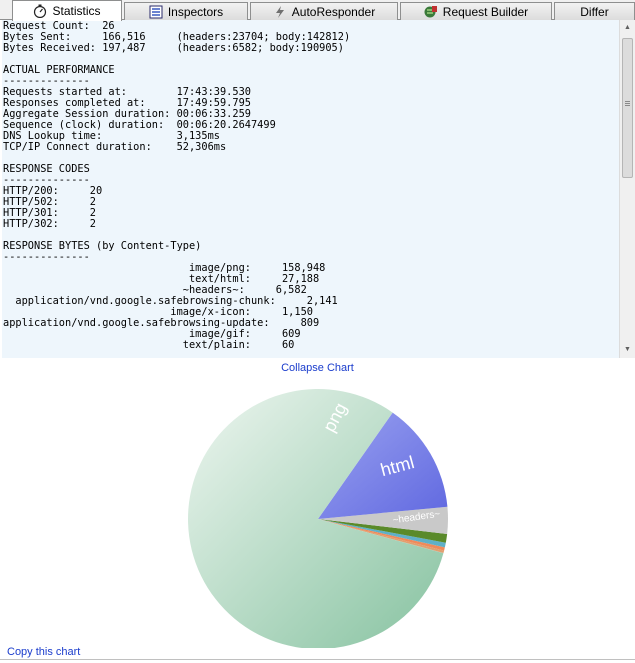 This screenshot has height=663, width=635. Describe the element at coordinates (76, 11) in the screenshot. I see `tab-label: Statistics` at that location.